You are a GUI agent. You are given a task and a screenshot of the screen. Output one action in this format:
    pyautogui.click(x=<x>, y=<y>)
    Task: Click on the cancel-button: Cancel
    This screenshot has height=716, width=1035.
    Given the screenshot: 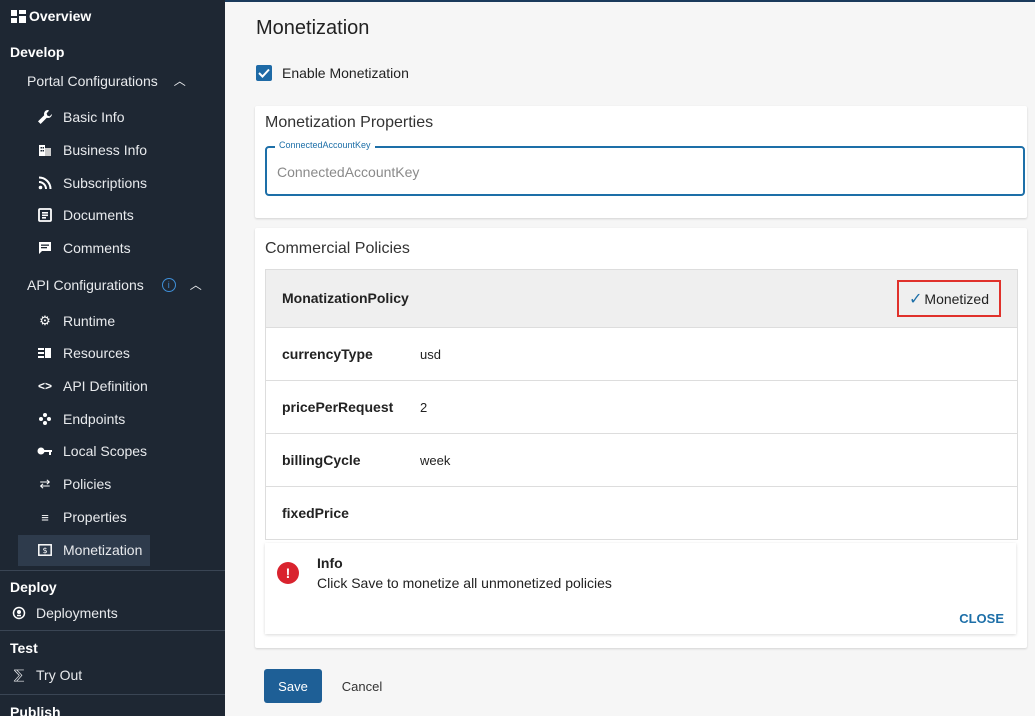 What is the action you would take?
    pyautogui.click(x=362, y=686)
    